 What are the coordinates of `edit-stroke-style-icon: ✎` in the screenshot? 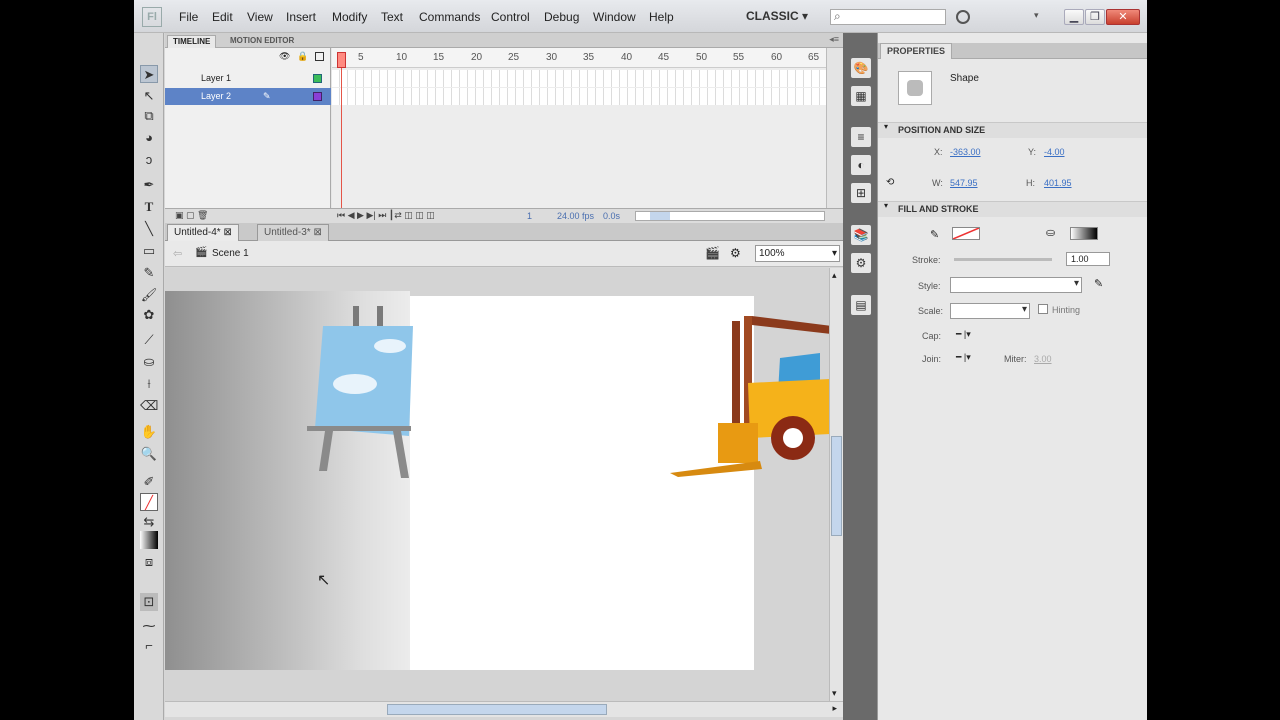 It's located at (1098, 283).